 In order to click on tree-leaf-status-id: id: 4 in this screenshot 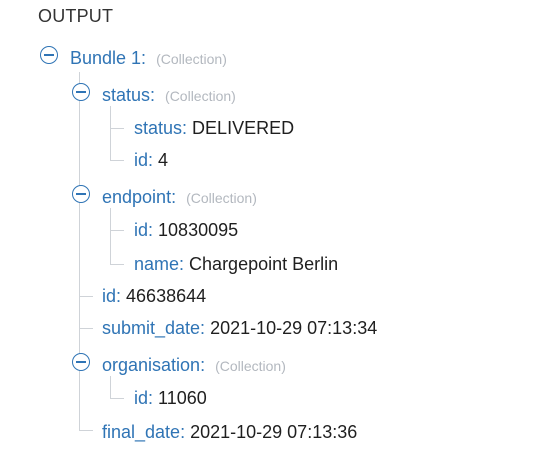, I will do `click(151, 160)`.